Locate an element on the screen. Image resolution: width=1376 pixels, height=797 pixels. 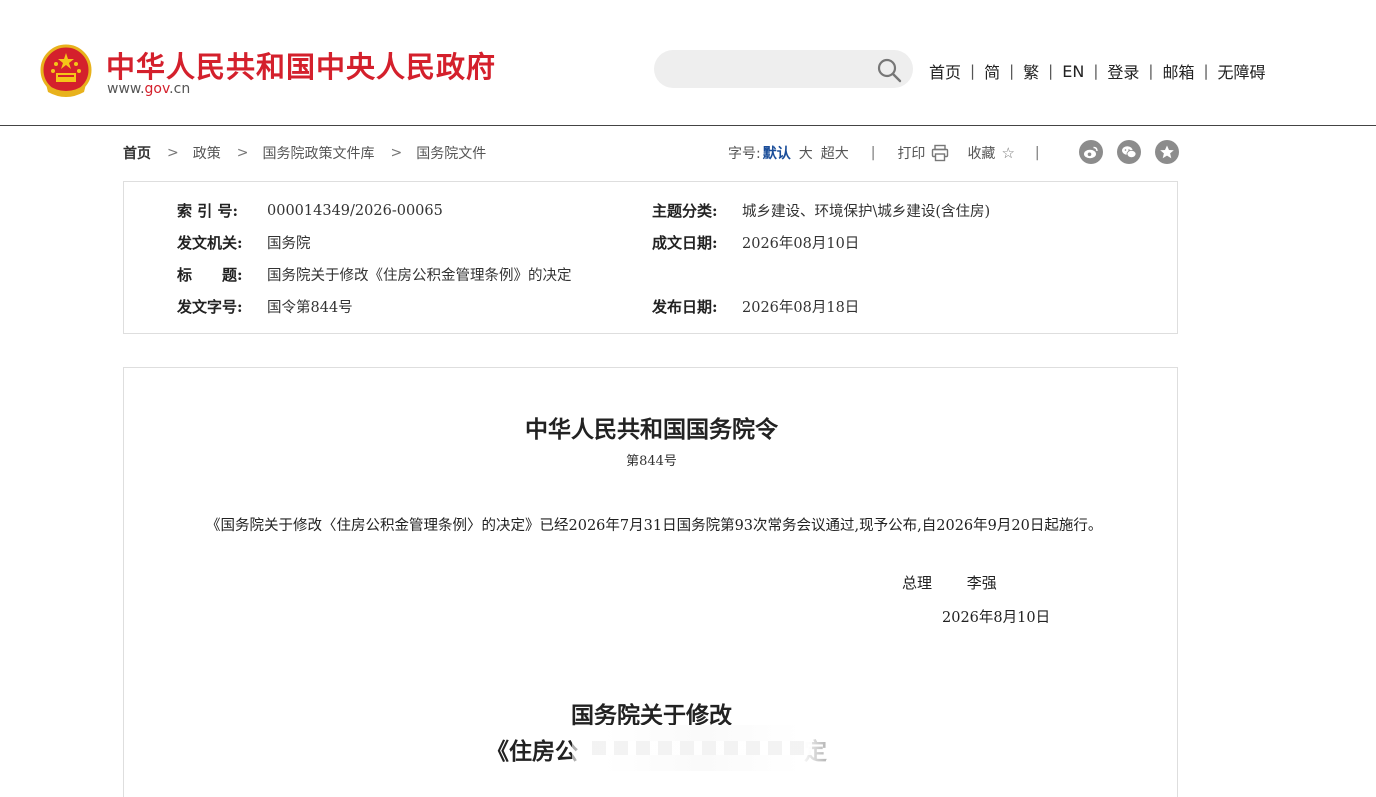
meta-publish-date-row: 发布日期: 2026年08月18日 is located at coordinates (755, 306).